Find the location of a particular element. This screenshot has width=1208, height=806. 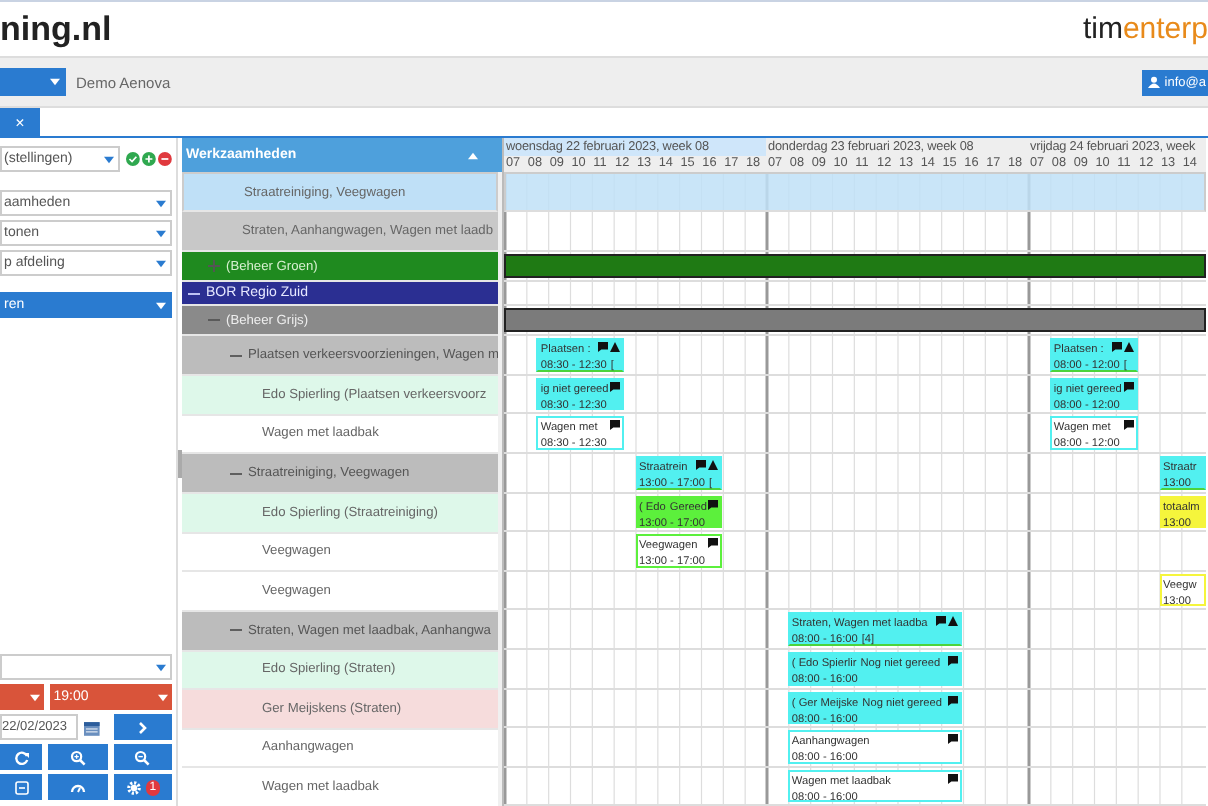

collapse-button is located at coordinates (21, 787).